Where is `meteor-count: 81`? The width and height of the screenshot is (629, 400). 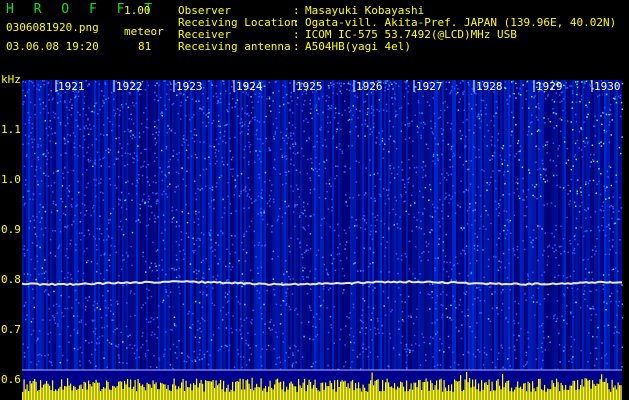
meteor-count: 81 is located at coordinates (145, 46).